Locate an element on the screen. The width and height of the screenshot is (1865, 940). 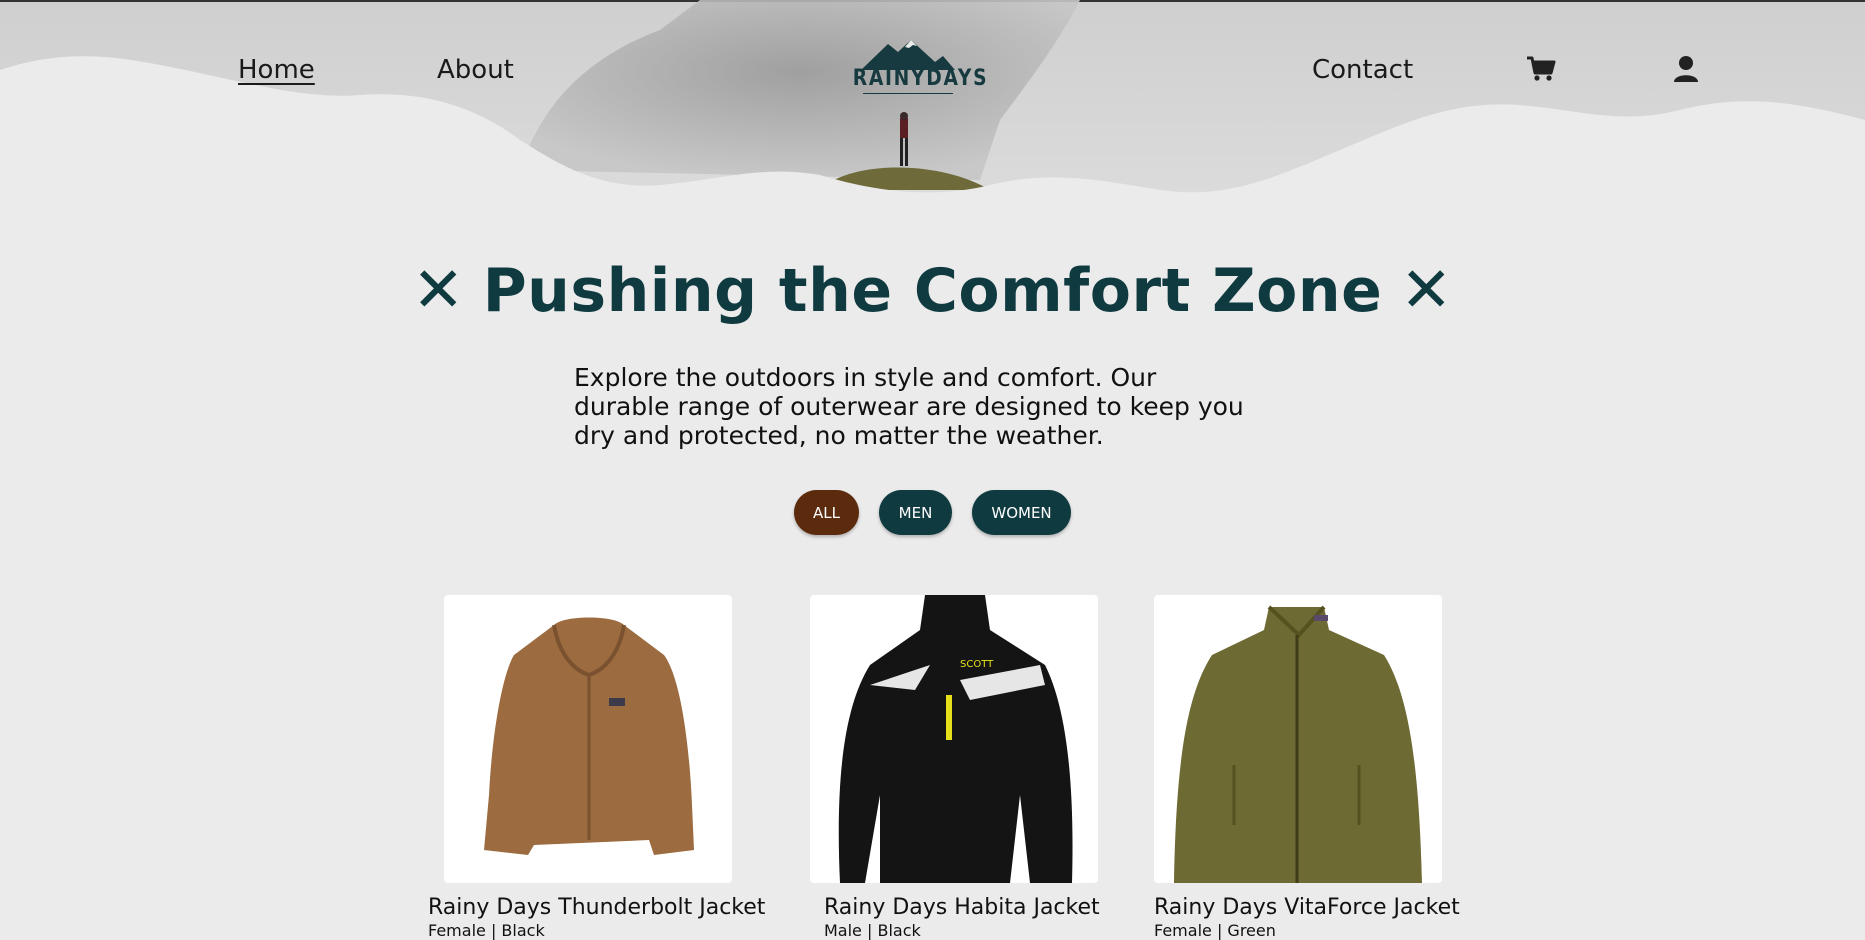
headline-text: Pushing the Comfort Zone is located at coordinates (932, 291).